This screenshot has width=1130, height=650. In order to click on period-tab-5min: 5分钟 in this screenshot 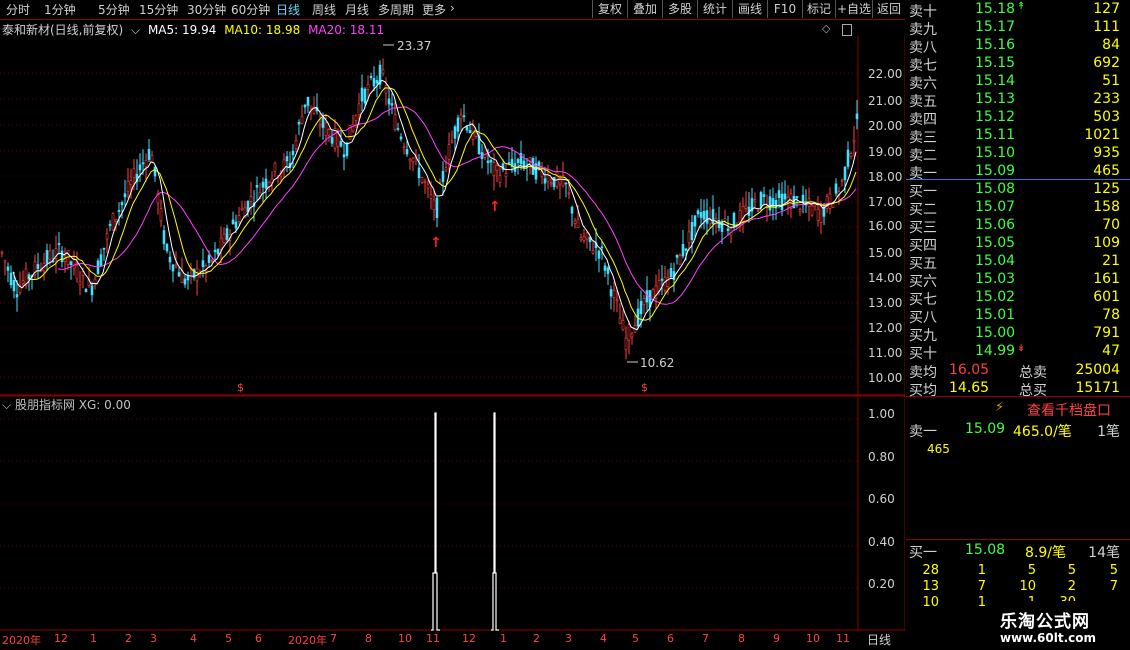, I will do `click(114, 9)`.